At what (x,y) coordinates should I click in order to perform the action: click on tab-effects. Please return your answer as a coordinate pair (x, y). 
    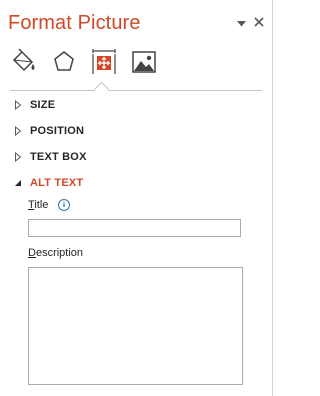
    Looking at the image, I should click on (64, 62).